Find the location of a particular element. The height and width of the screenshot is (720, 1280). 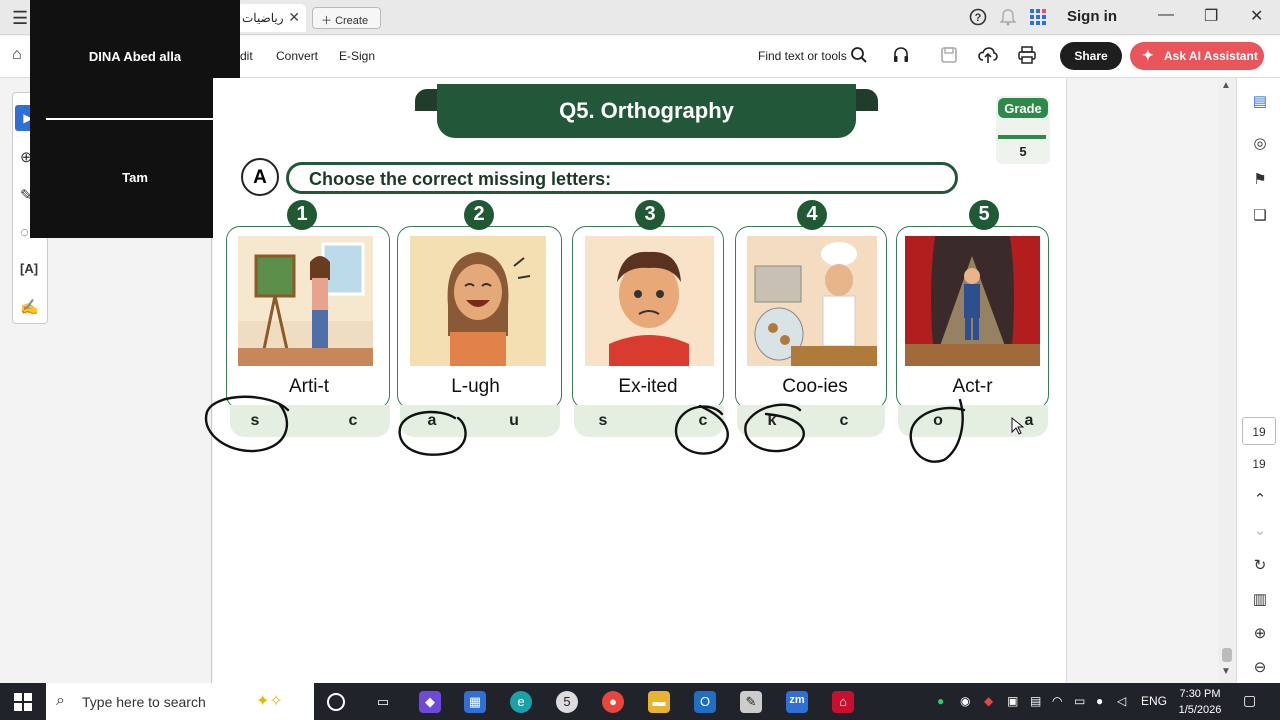

upload-cloud-icon is located at coordinates (988, 57).